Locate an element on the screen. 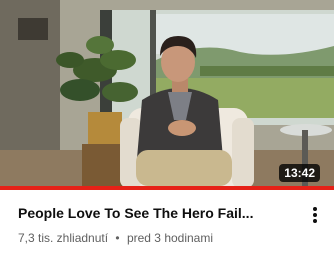 This screenshot has width=334, height=275. video-metadata: 7,3 tis. zhliadnutí • pred 3 hodinami is located at coordinates (115, 238).